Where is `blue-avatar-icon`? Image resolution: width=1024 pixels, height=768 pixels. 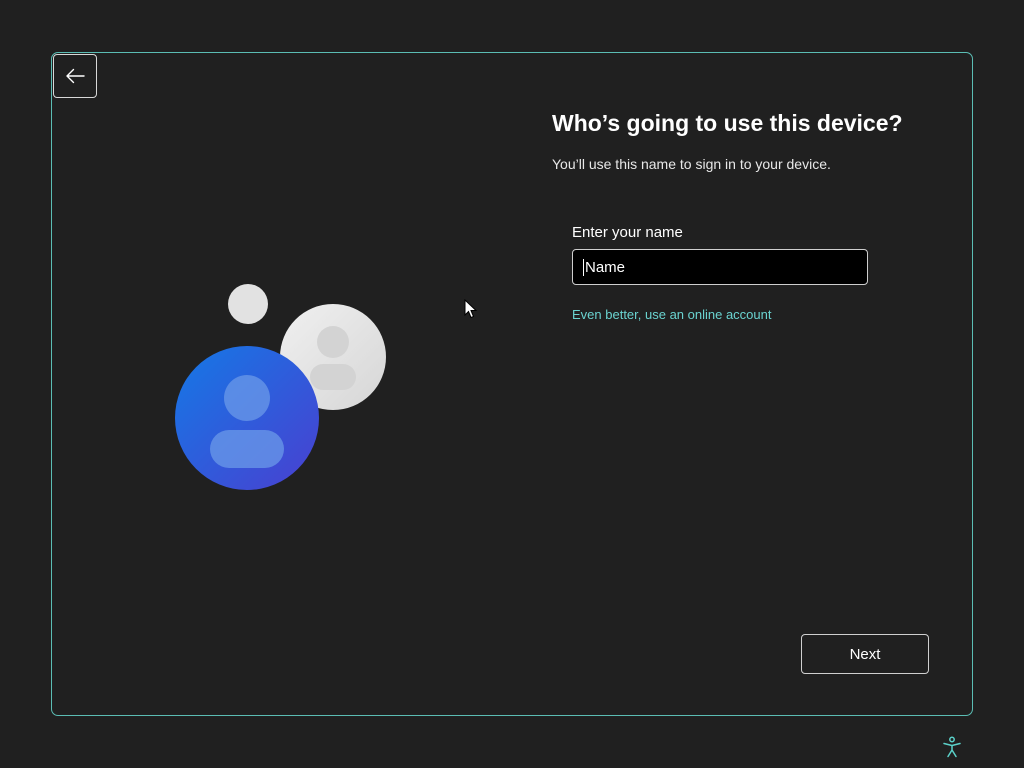
blue-avatar-icon is located at coordinates (247, 418).